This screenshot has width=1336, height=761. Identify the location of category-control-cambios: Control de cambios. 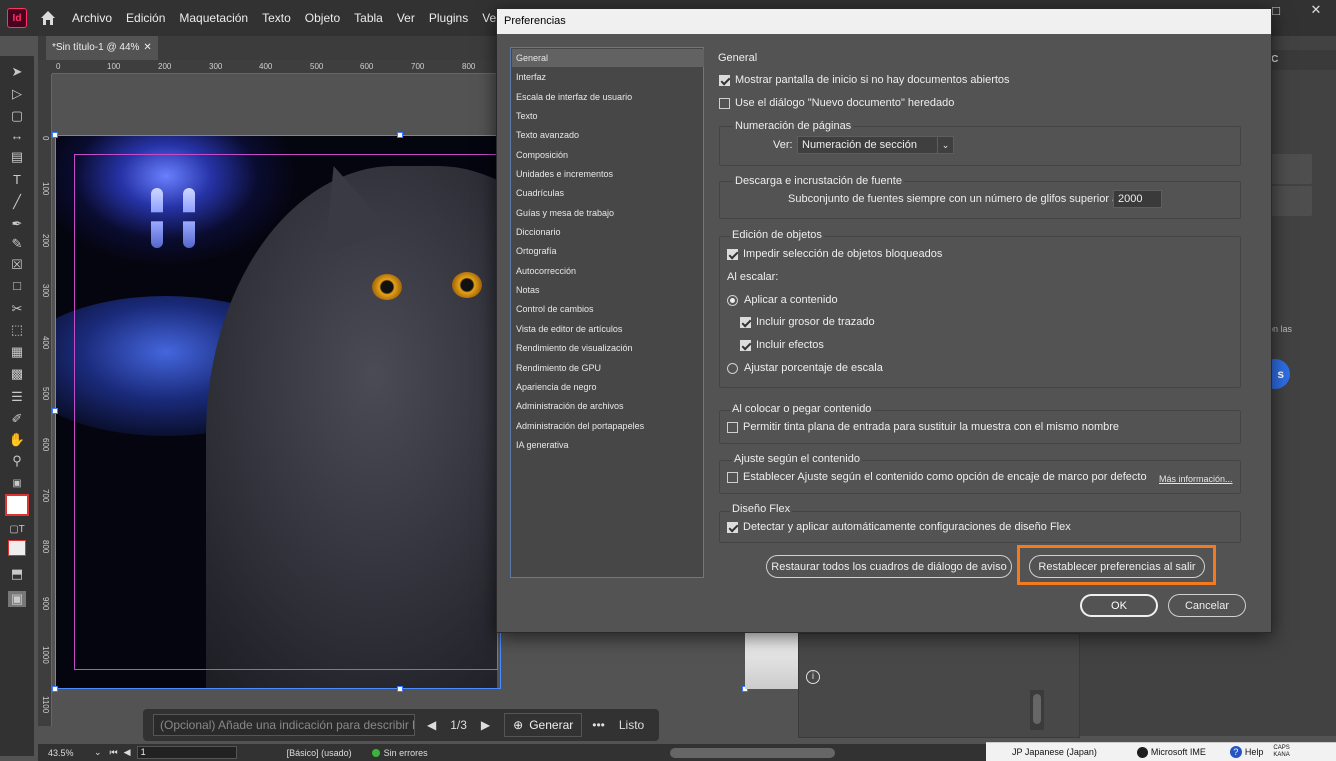
(608, 309).